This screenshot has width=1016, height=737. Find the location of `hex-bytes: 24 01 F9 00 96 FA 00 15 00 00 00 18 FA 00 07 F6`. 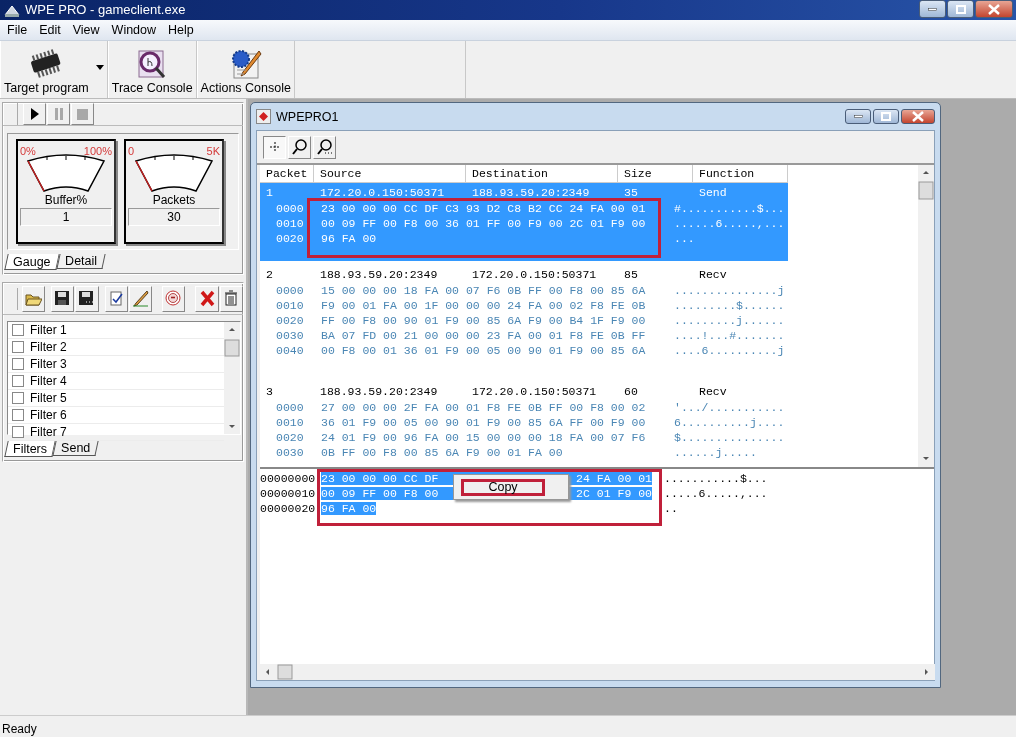

hex-bytes: 24 01 F9 00 96 FA 00 15 00 00 00 18 FA 00 07 F6 is located at coordinates (483, 437).